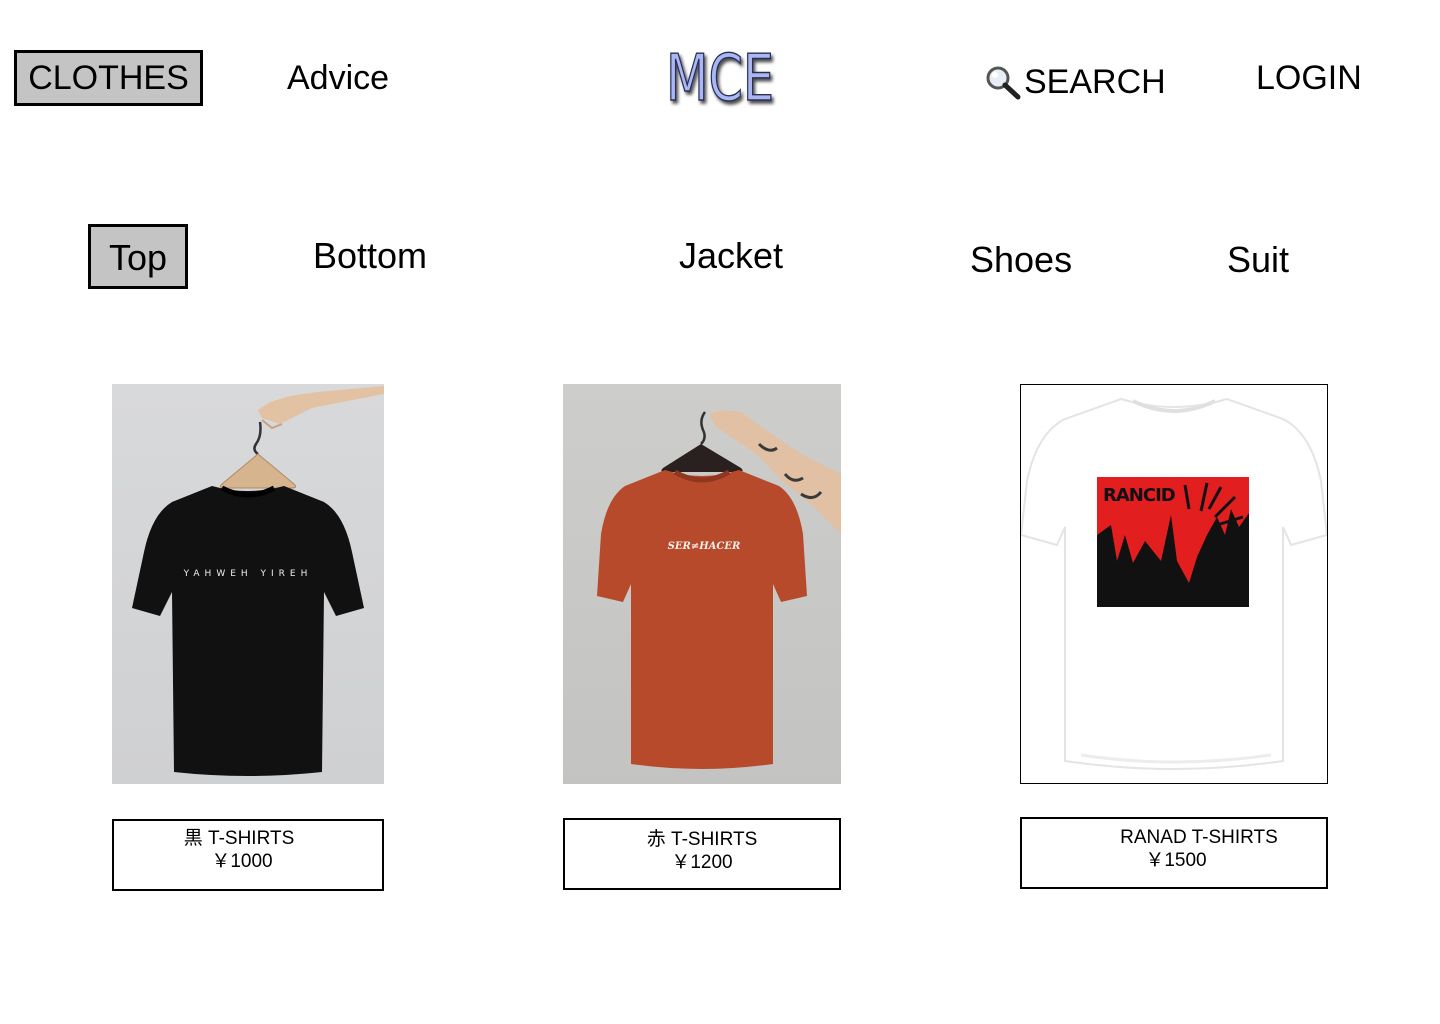 This screenshot has height=1024, width=1440. I want to click on black-tshirt-photo: YAHWEH YIREH, so click(258, 581).